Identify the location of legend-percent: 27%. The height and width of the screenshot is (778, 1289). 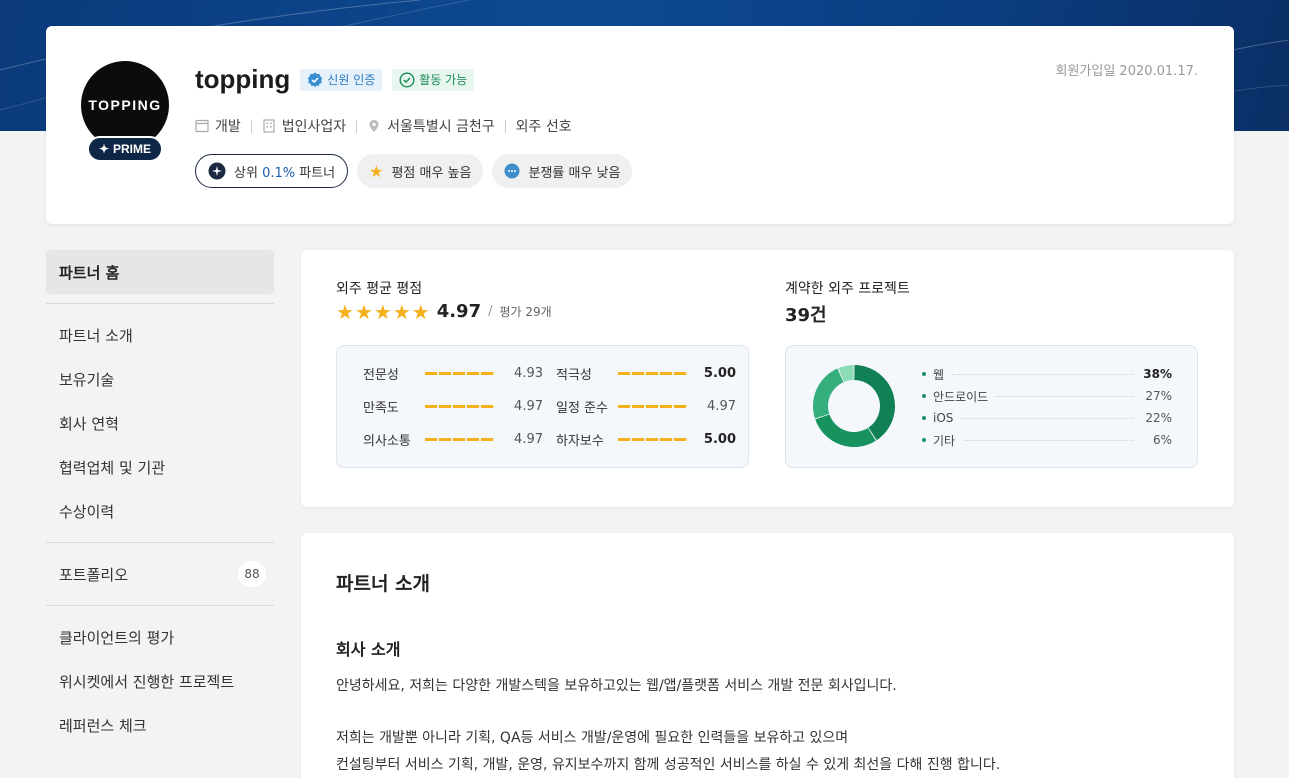
(1158, 396).